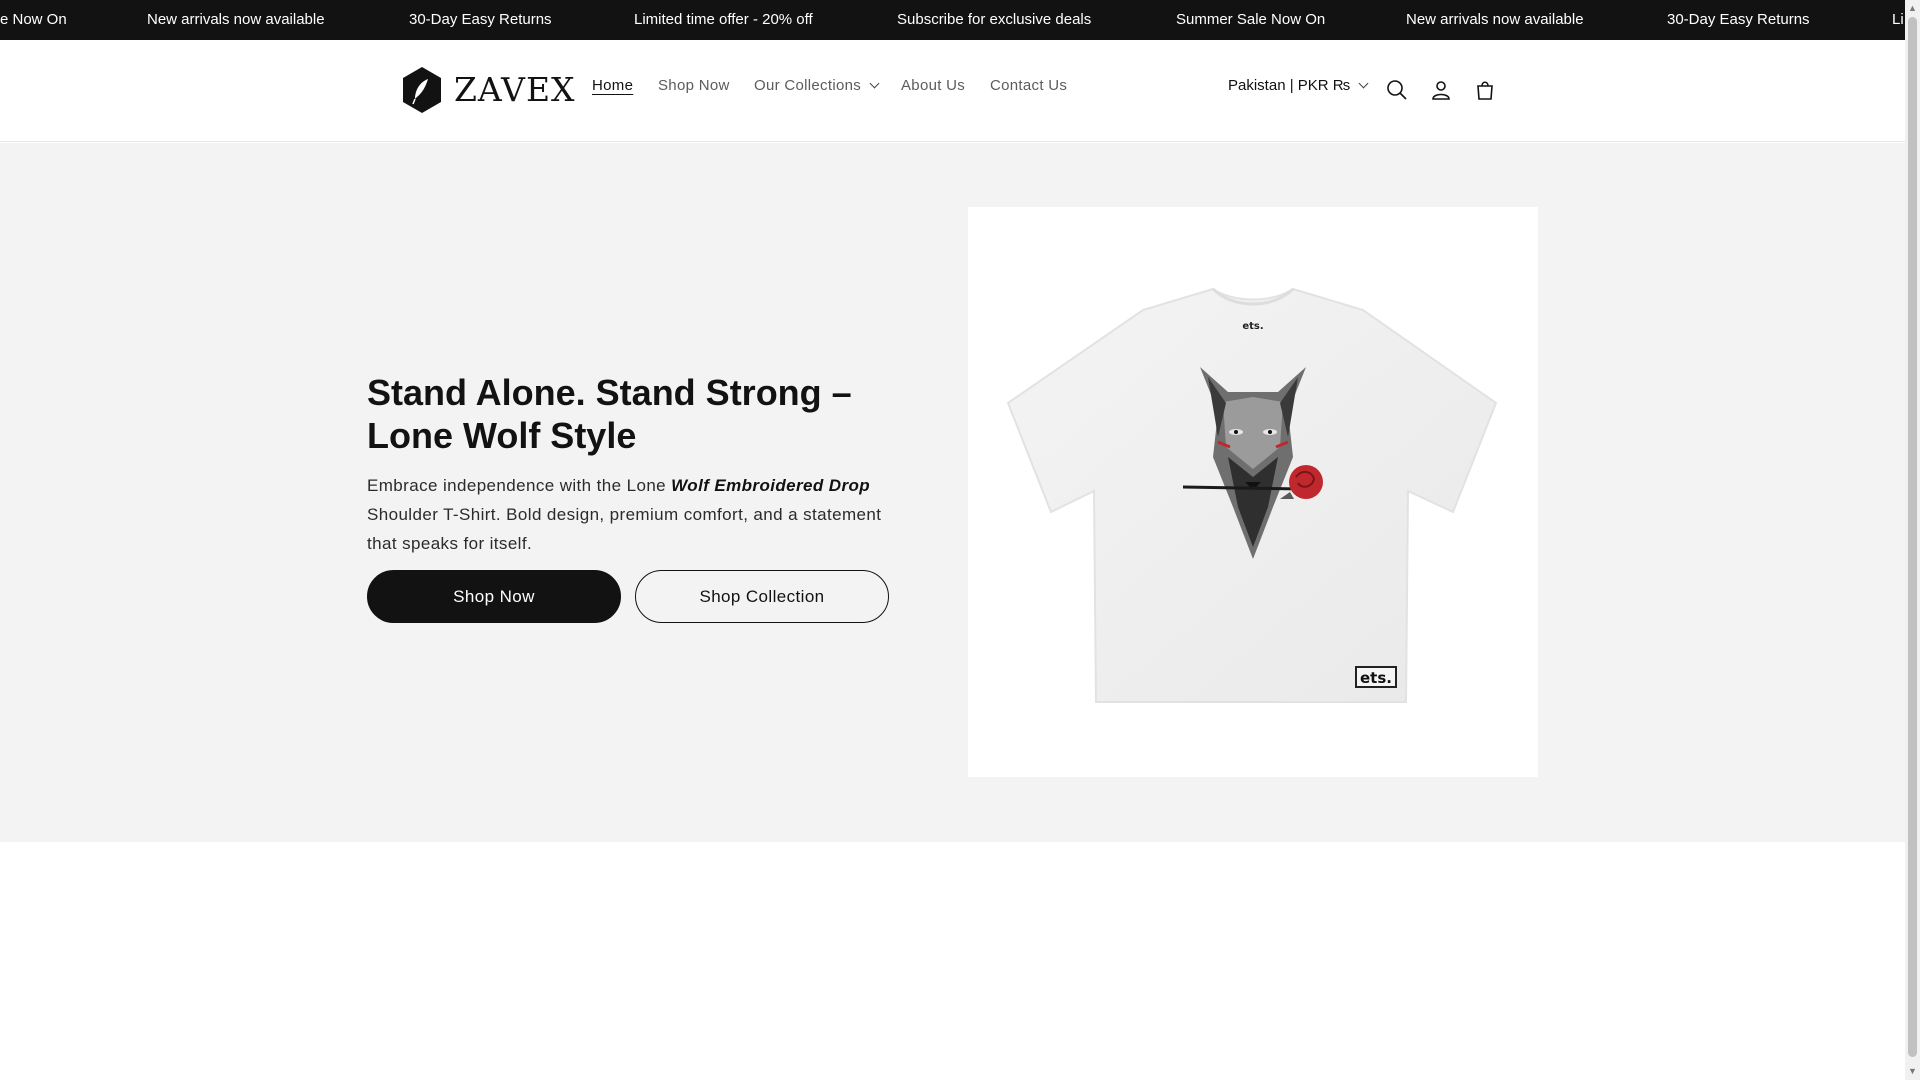  What do you see at coordinates (422, 90) in the screenshot?
I see `logo-hexagon-icon` at bounding box center [422, 90].